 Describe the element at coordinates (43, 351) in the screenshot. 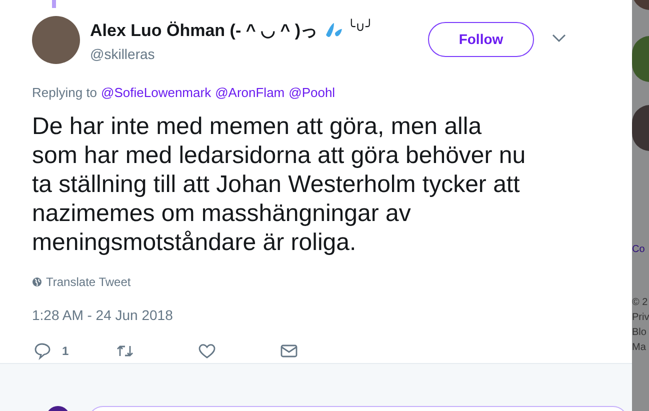

I see `reply-icon` at that location.